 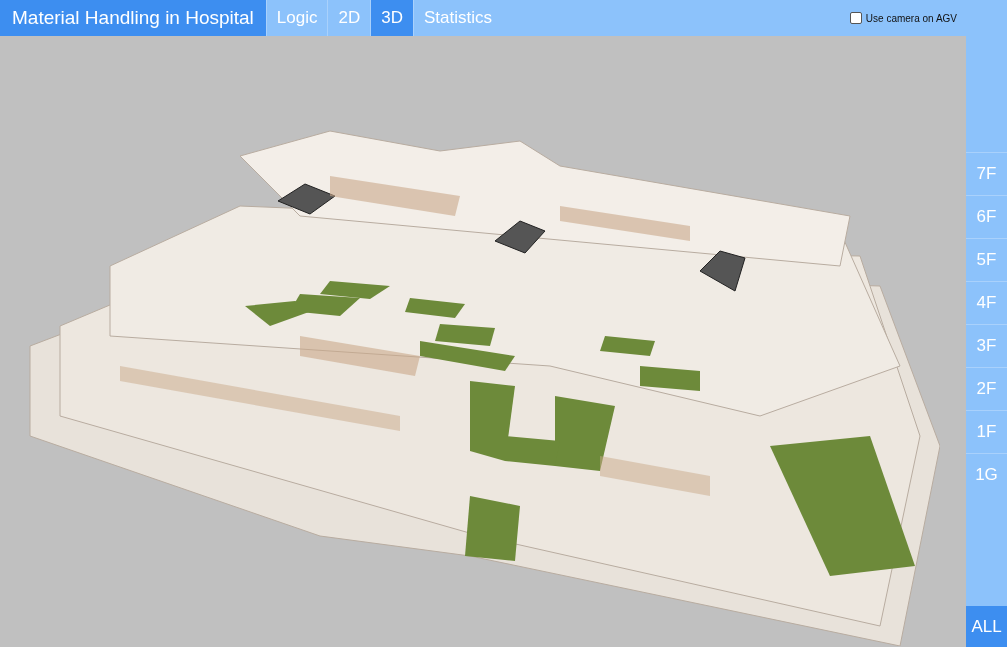 I want to click on app-title: Material Handling in Hospital, so click(x=133, y=18).